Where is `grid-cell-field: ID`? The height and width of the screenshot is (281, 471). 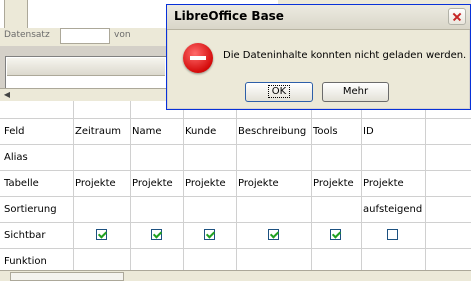
grid-cell-field: ID is located at coordinates (368, 131).